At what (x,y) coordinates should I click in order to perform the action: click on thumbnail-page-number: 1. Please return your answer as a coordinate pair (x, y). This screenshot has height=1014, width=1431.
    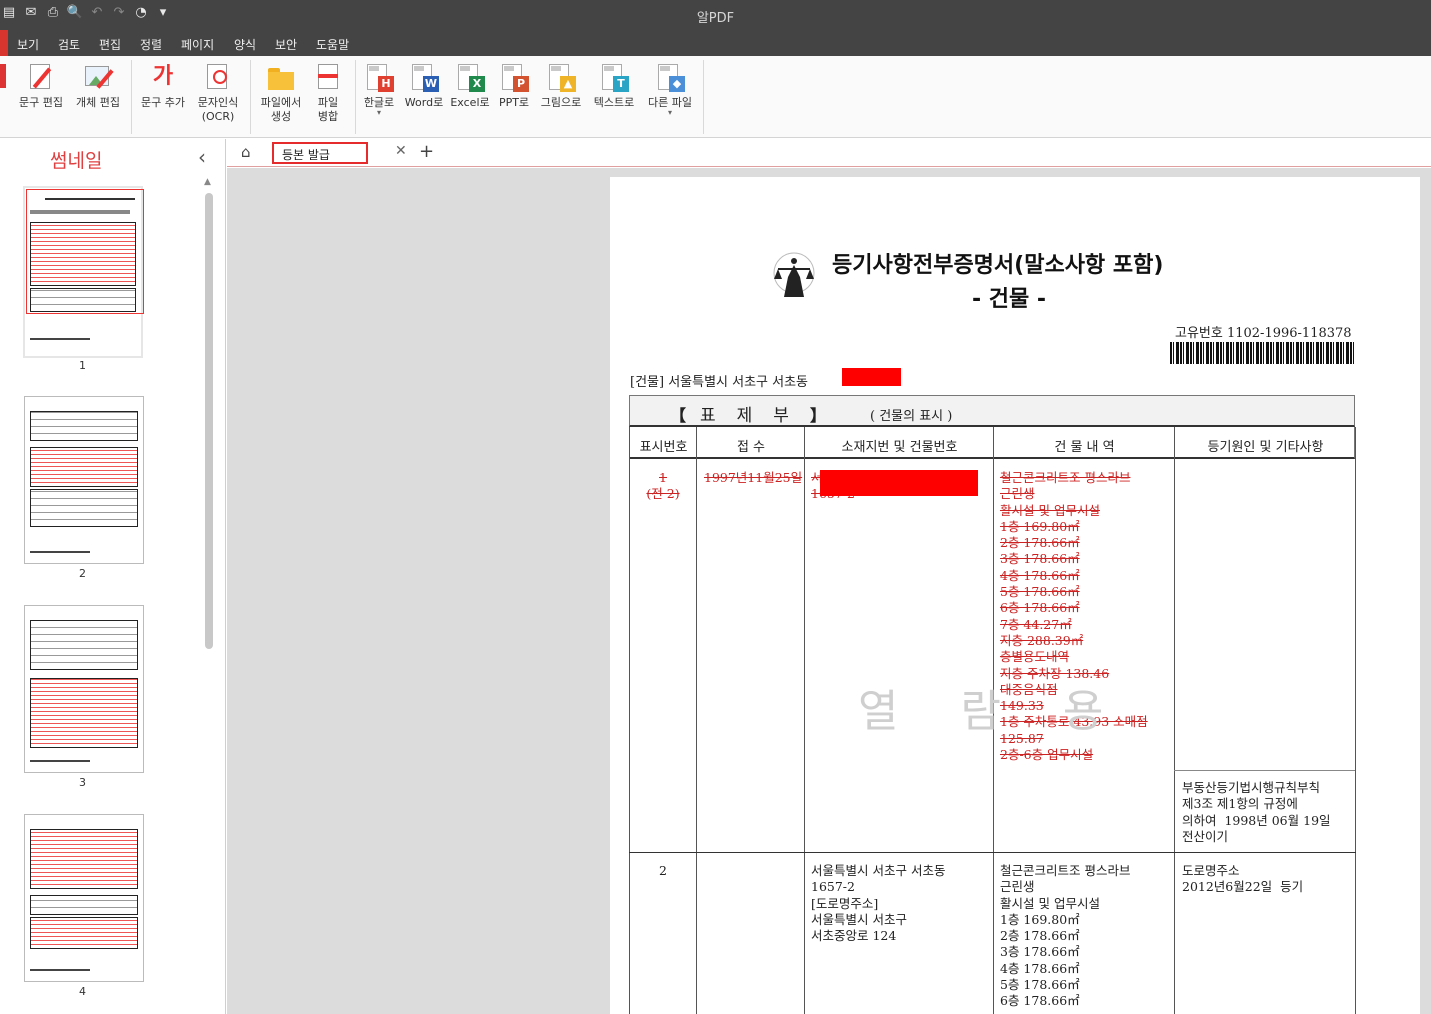
    Looking at the image, I should click on (82, 365).